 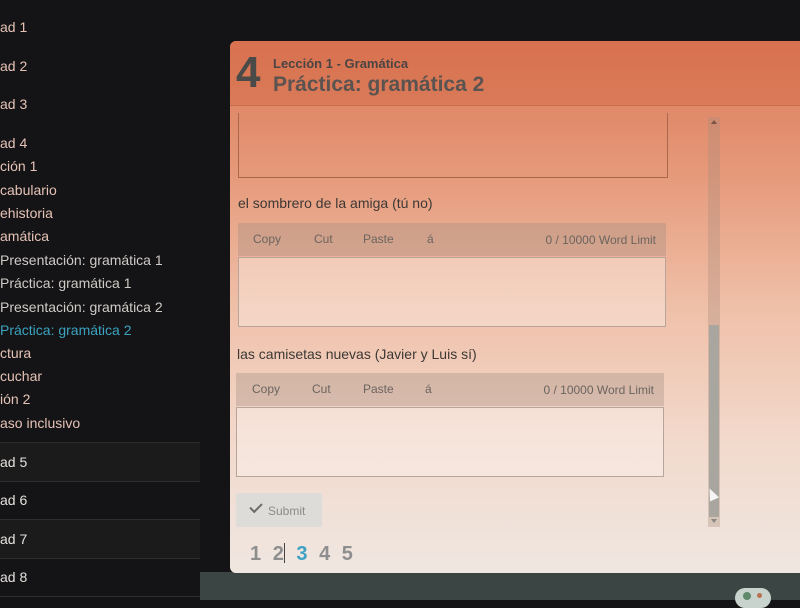 I want to click on submit-label: Submit, so click(x=287, y=511).